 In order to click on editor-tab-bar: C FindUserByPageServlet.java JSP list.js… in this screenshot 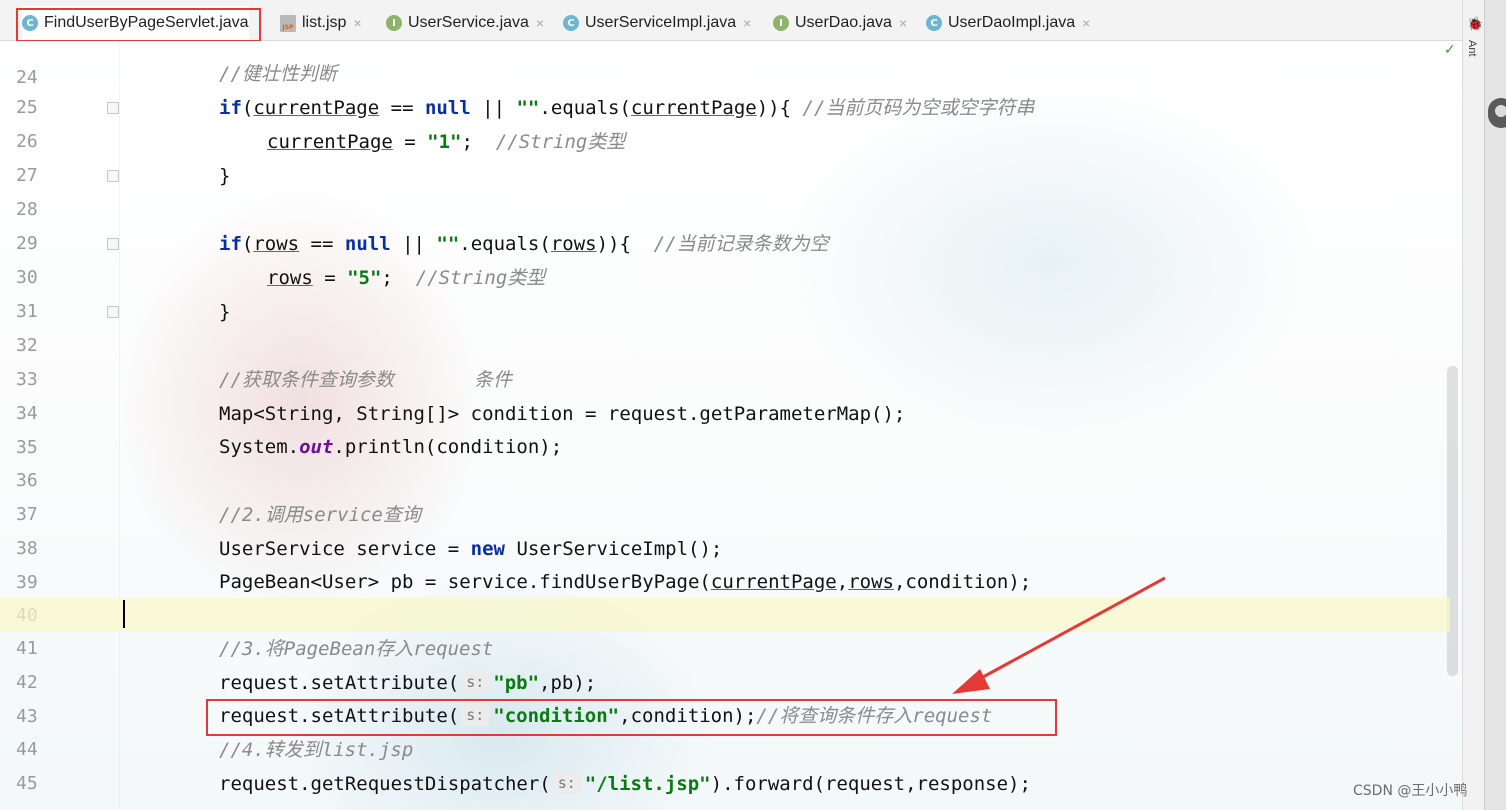, I will do `click(731, 21)`.